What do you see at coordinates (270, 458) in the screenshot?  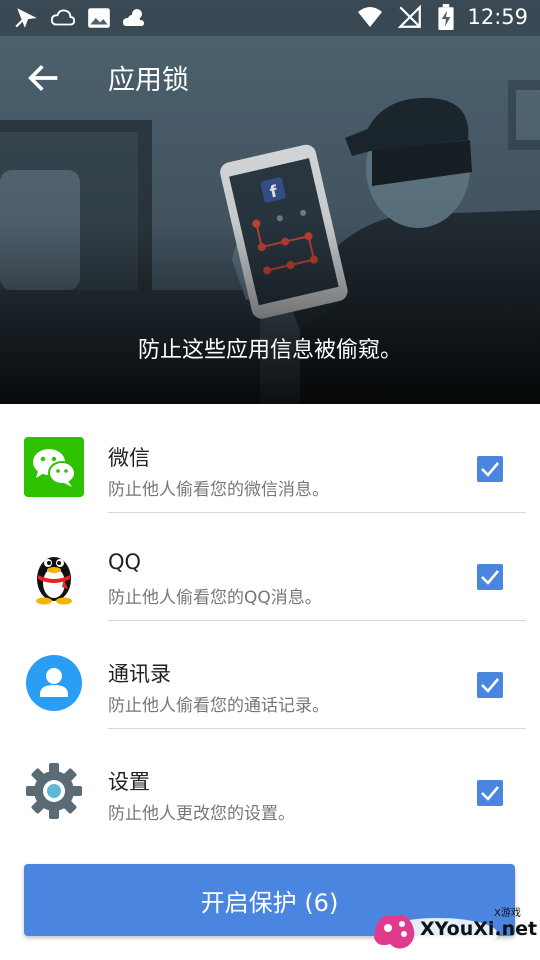 I see `list-item-wechat: 微信 防止他人偷看您的微信消息。` at bounding box center [270, 458].